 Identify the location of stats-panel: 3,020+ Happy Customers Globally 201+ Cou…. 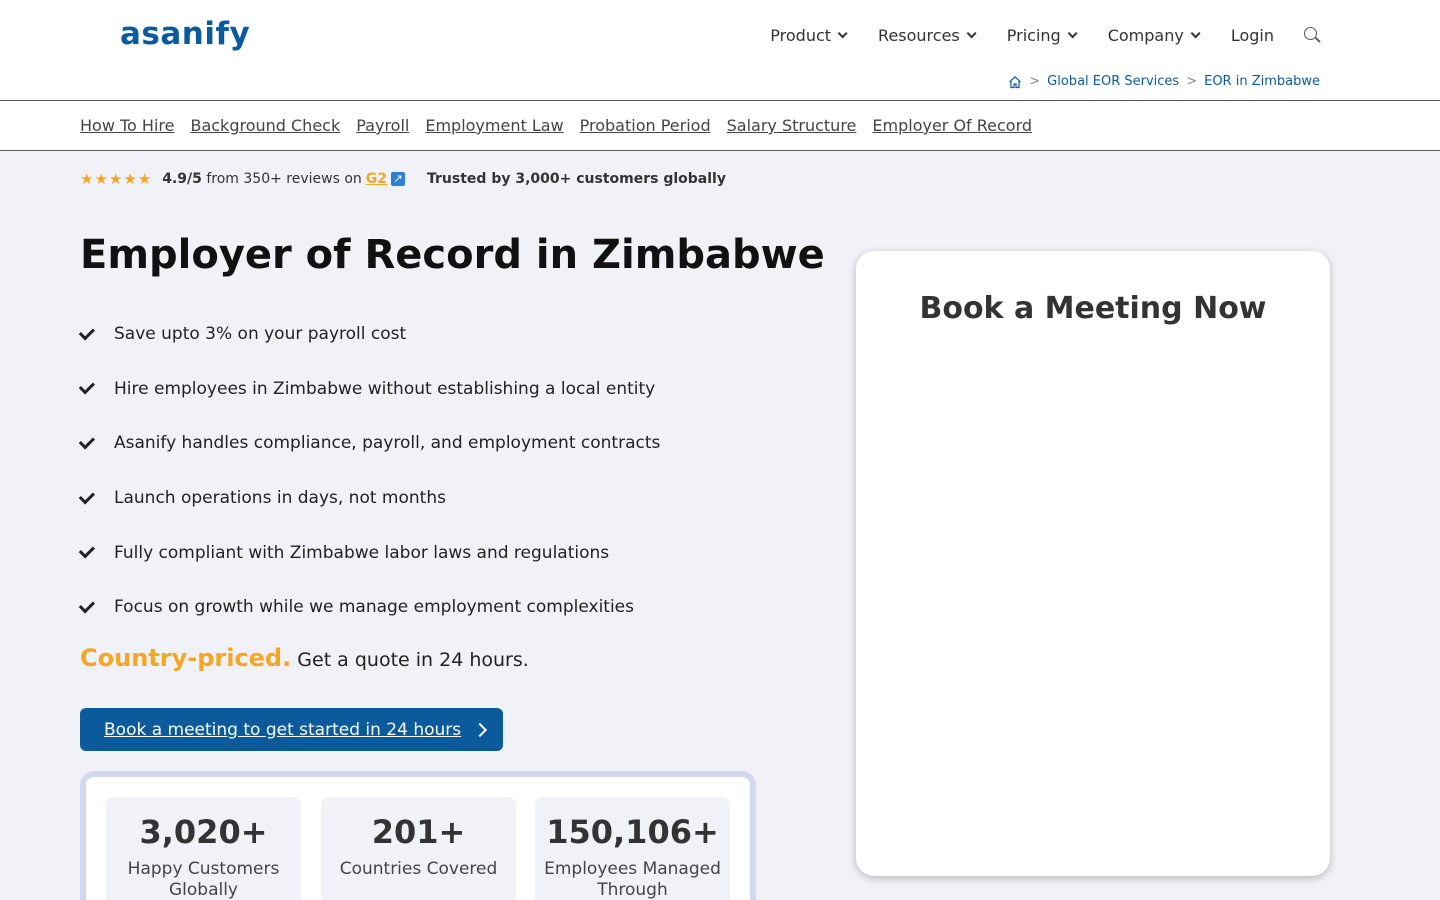
(418, 835).